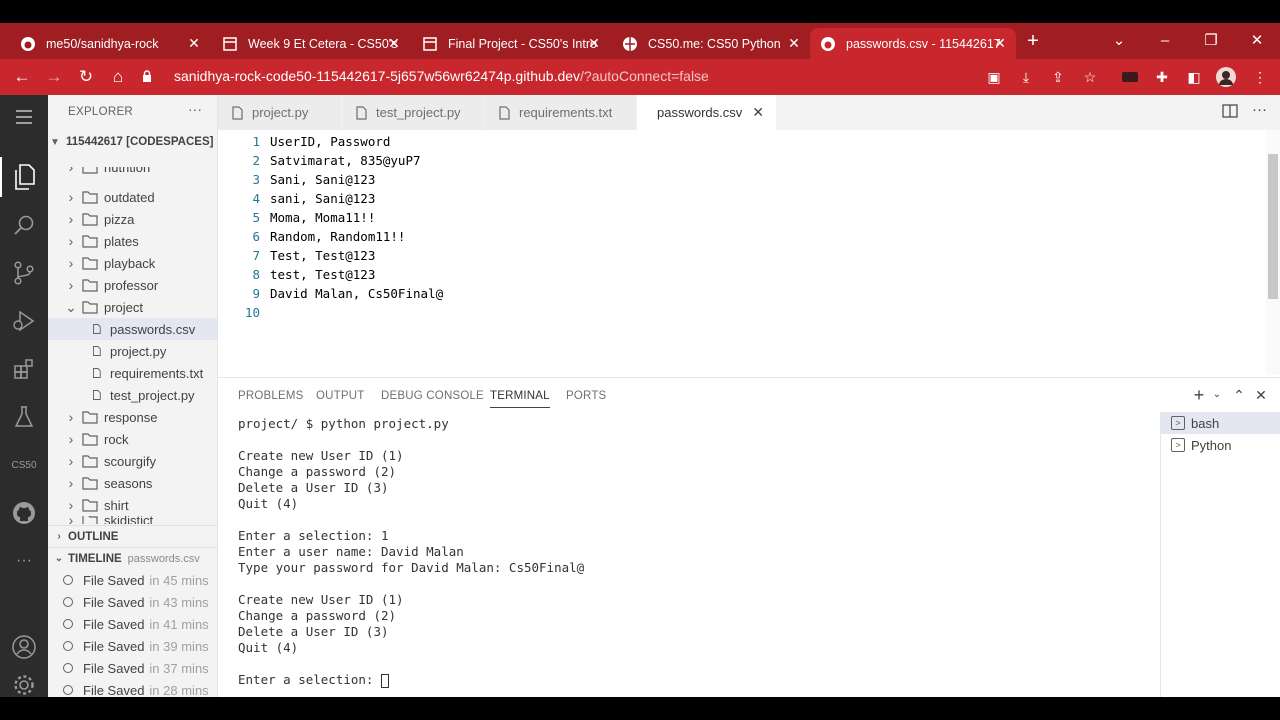 The height and width of the screenshot is (720, 1280). What do you see at coordinates (1261, 395) in the screenshot?
I see `close-panel-icon: ✕` at bounding box center [1261, 395].